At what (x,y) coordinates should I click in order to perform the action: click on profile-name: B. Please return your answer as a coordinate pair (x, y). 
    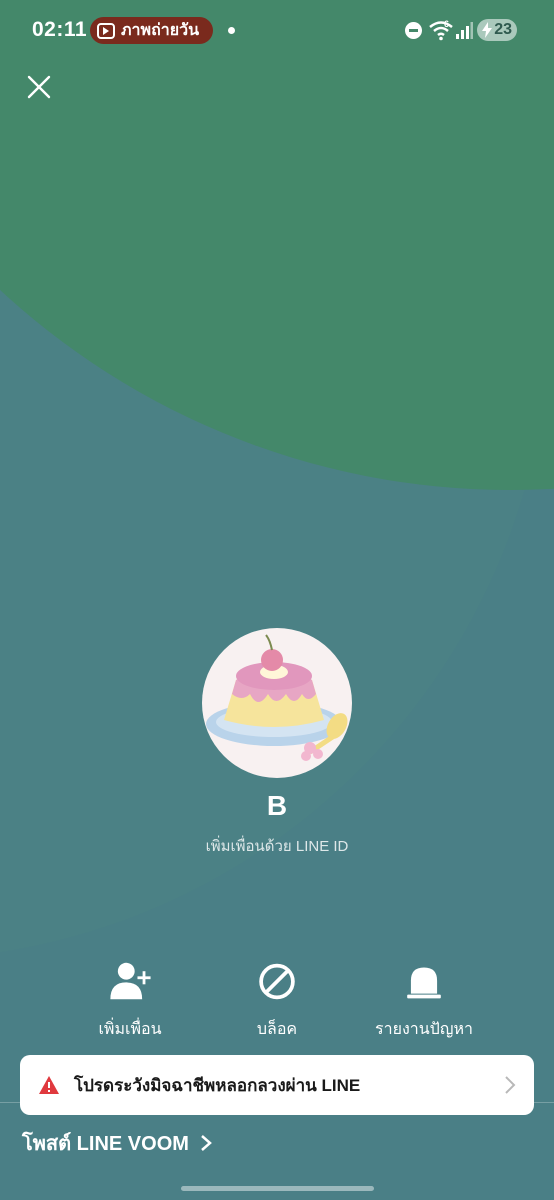
    Looking at the image, I should click on (277, 805).